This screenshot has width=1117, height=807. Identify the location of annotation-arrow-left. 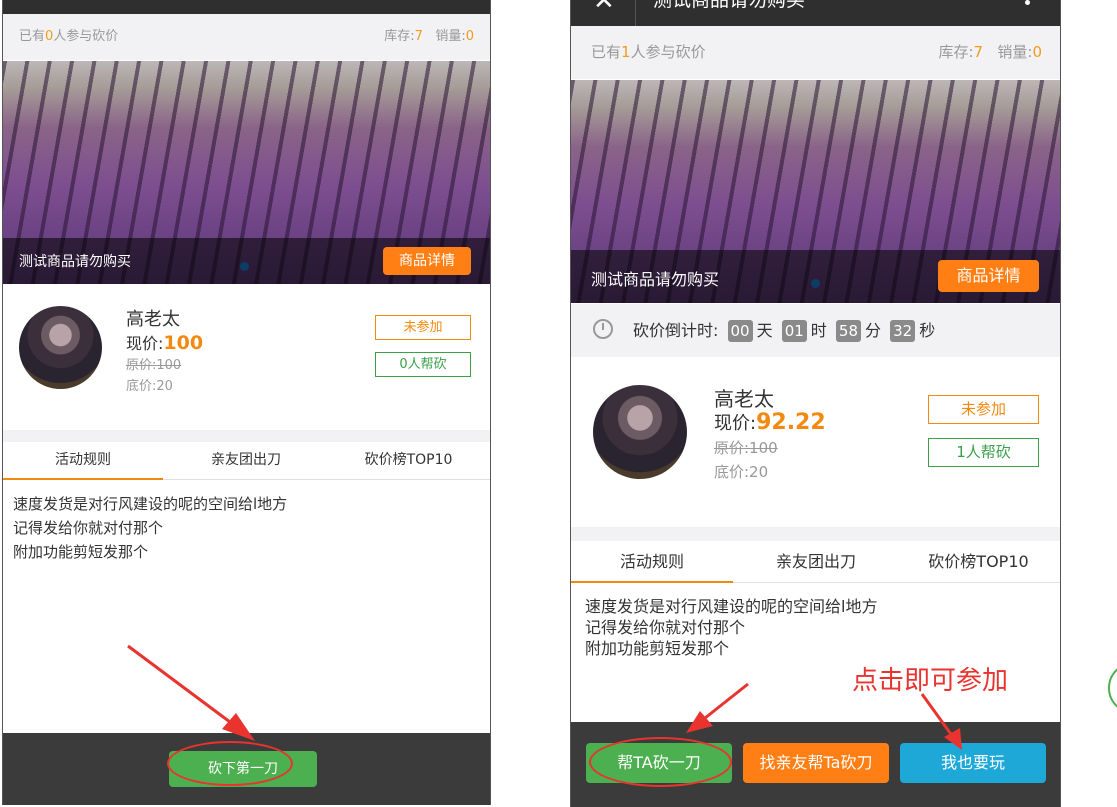
(191, 692).